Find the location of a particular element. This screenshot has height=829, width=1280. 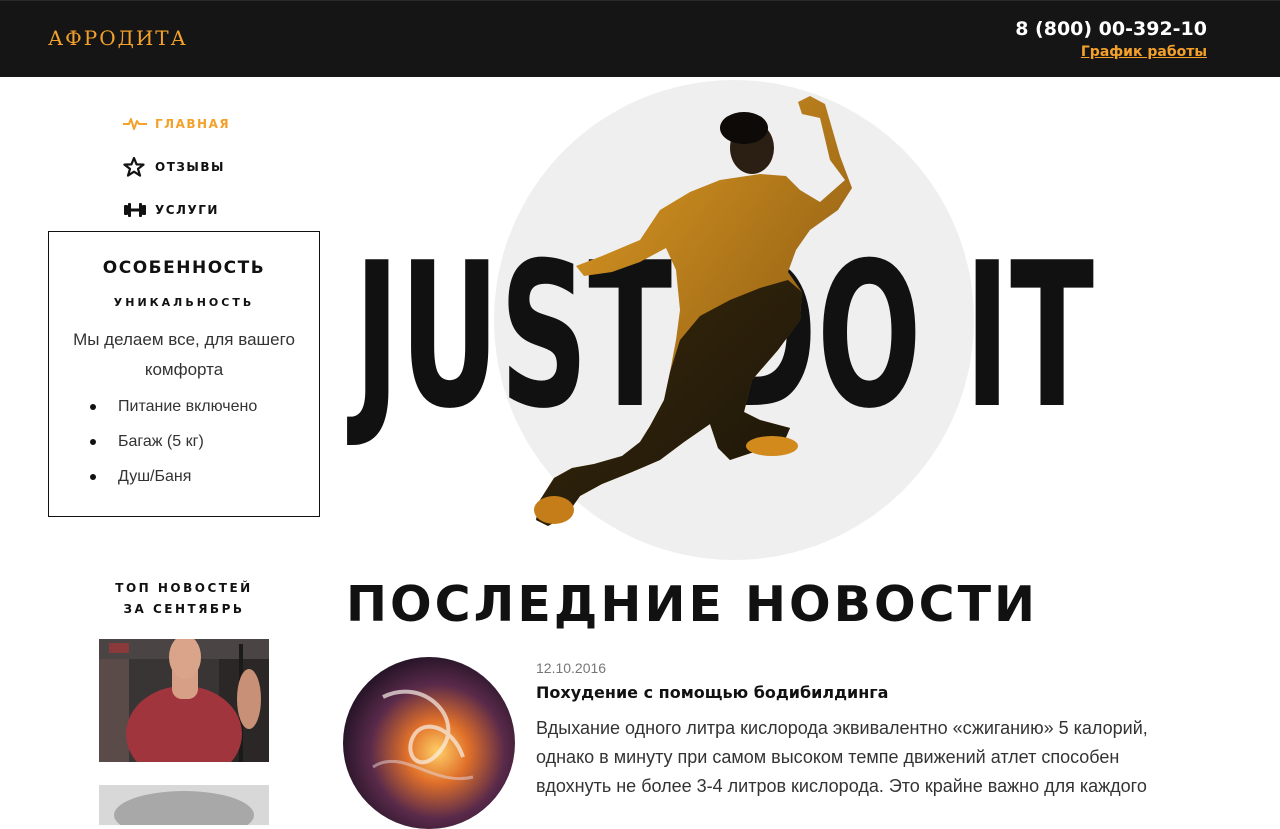

top-news-title-line1: ТОП НОВОСТЕЙ is located at coordinates (184, 588).